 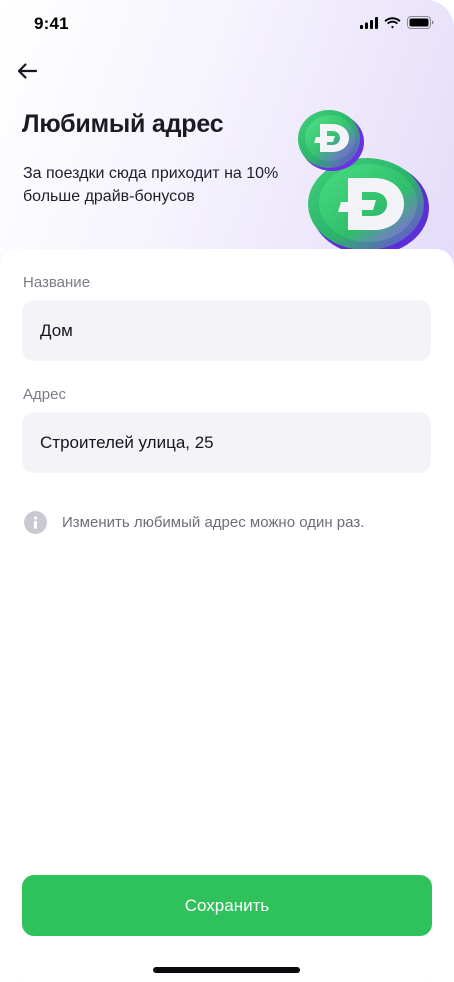 What do you see at coordinates (127, 442) in the screenshot?
I see `address-field-value: Строителей улица, 25` at bounding box center [127, 442].